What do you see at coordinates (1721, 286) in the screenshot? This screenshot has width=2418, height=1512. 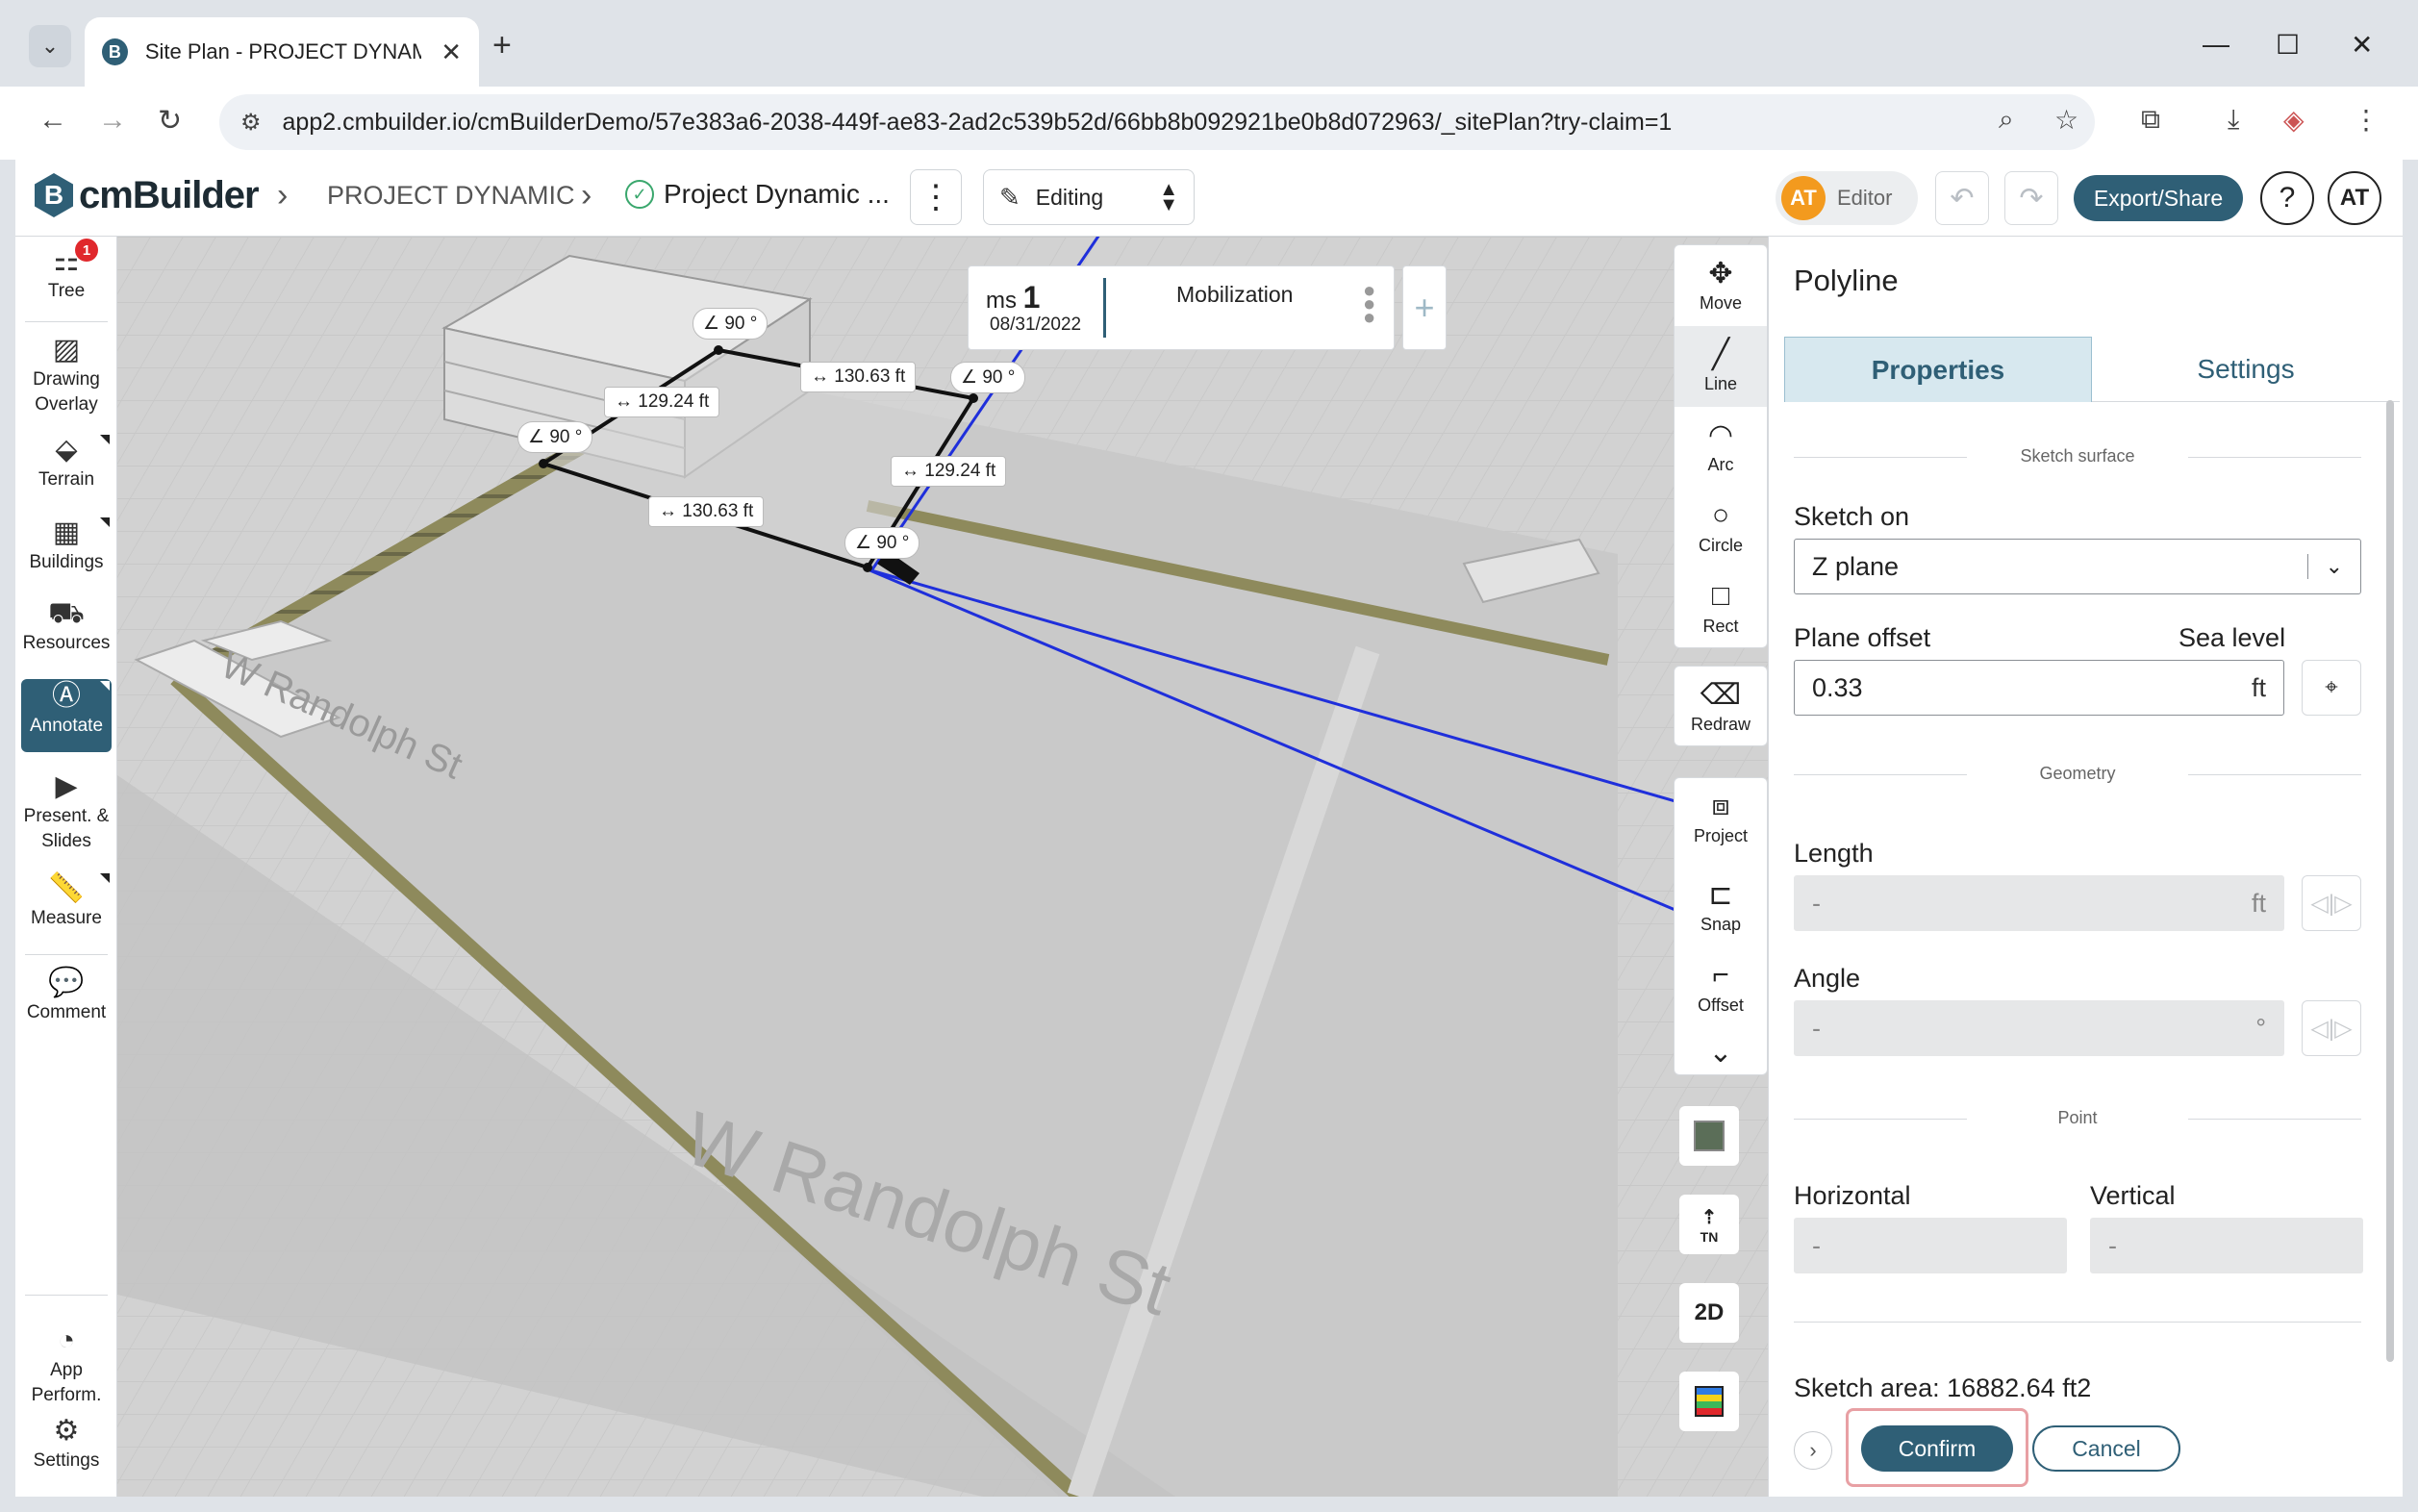 I see `move-tool-button: ✥ Move` at bounding box center [1721, 286].